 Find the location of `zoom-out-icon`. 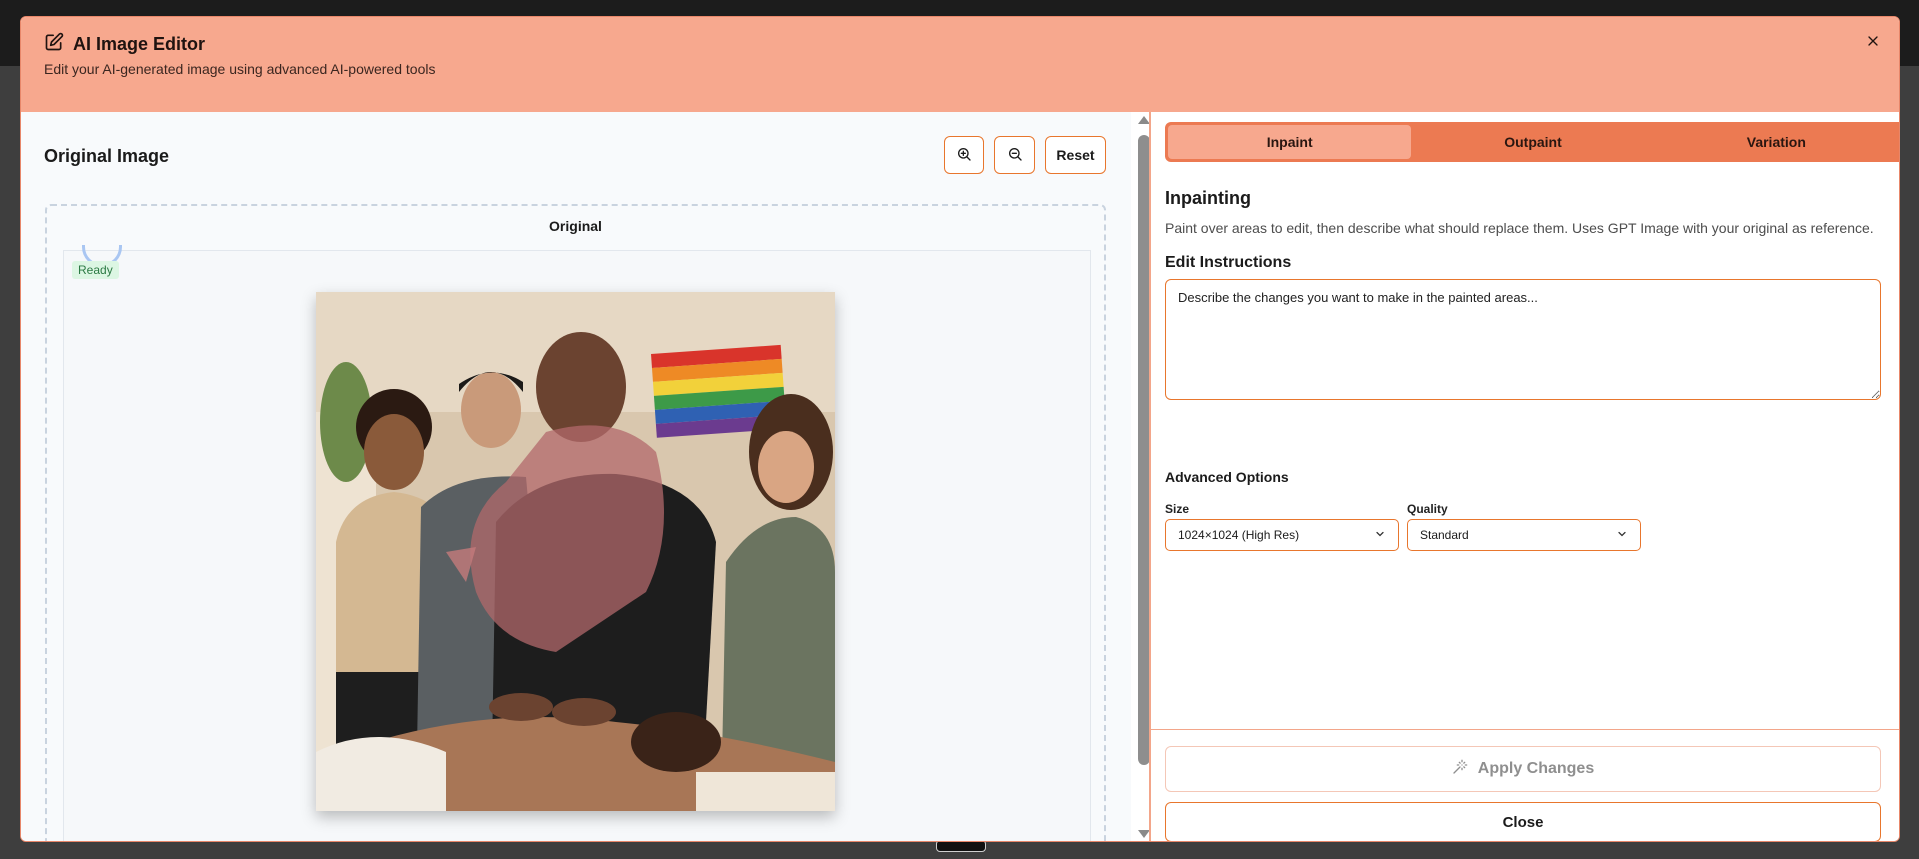

zoom-out-icon is located at coordinates (1015, 155).